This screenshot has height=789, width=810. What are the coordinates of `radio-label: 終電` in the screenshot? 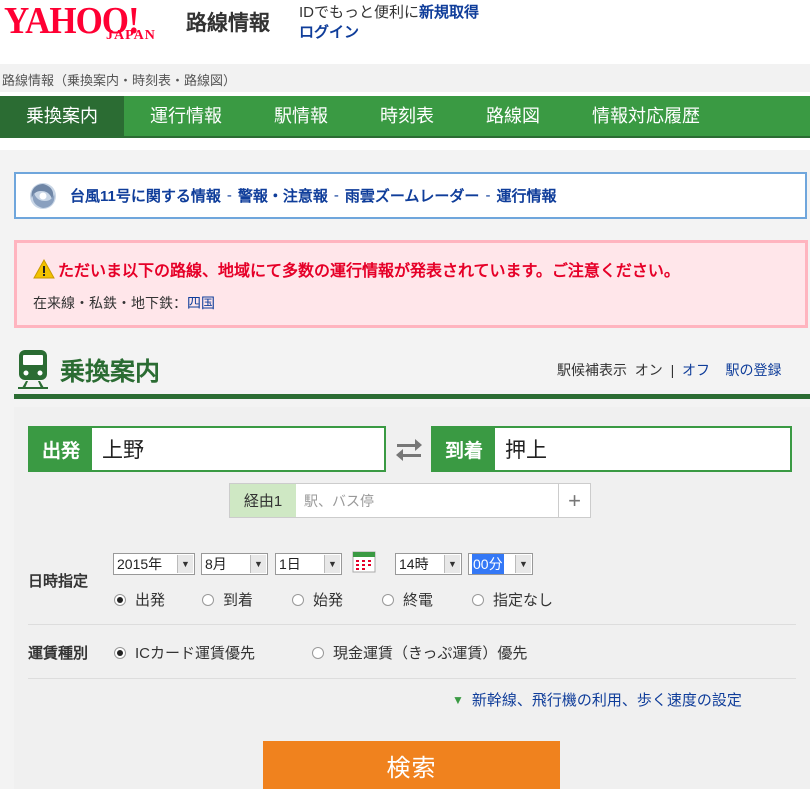 It's located at (418, 600).